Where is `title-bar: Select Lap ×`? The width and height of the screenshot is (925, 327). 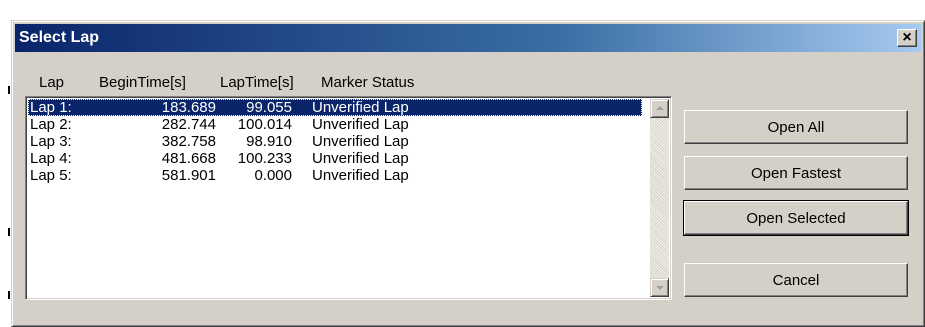
title-bar: Select Lap × is located at coordinates (468, 38).